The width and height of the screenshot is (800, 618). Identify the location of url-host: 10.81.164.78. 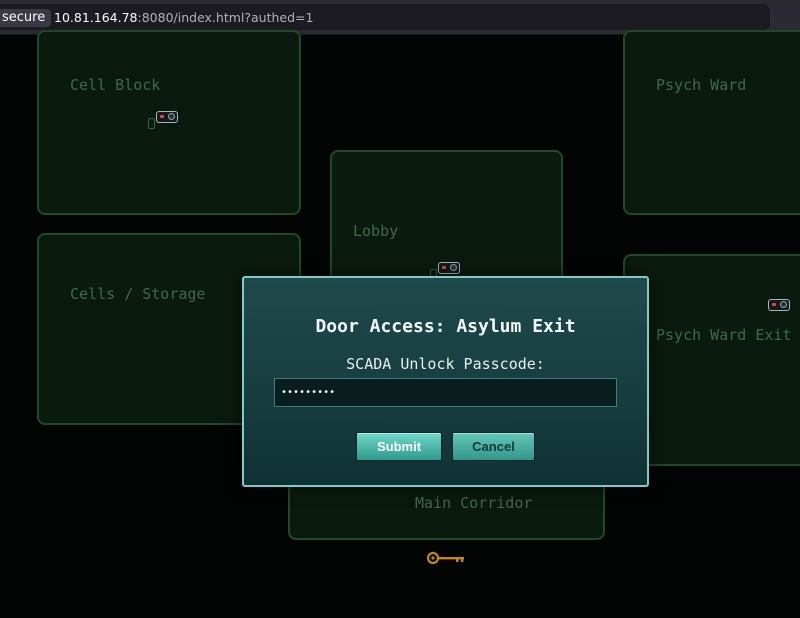
(96, 17).